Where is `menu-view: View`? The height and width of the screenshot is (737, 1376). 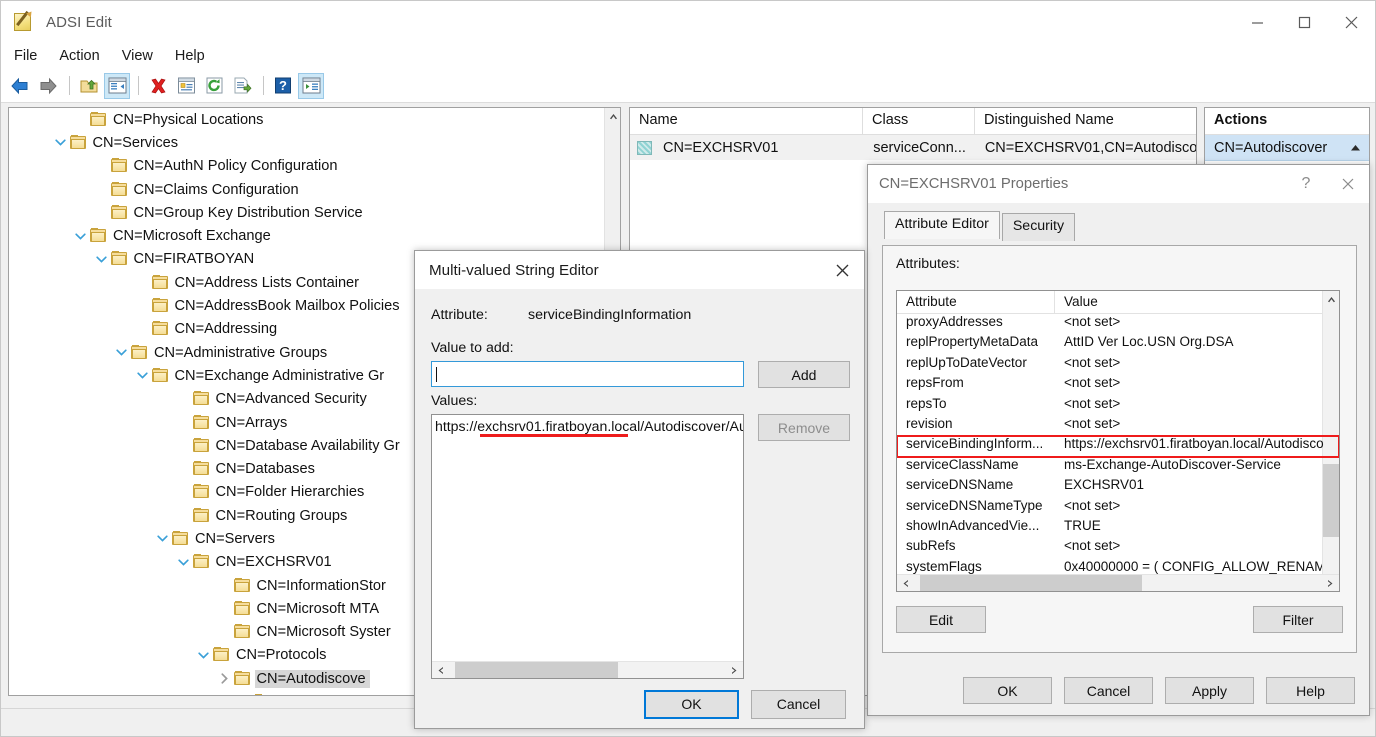
menu-view: View is located at coordinates (143, 56).